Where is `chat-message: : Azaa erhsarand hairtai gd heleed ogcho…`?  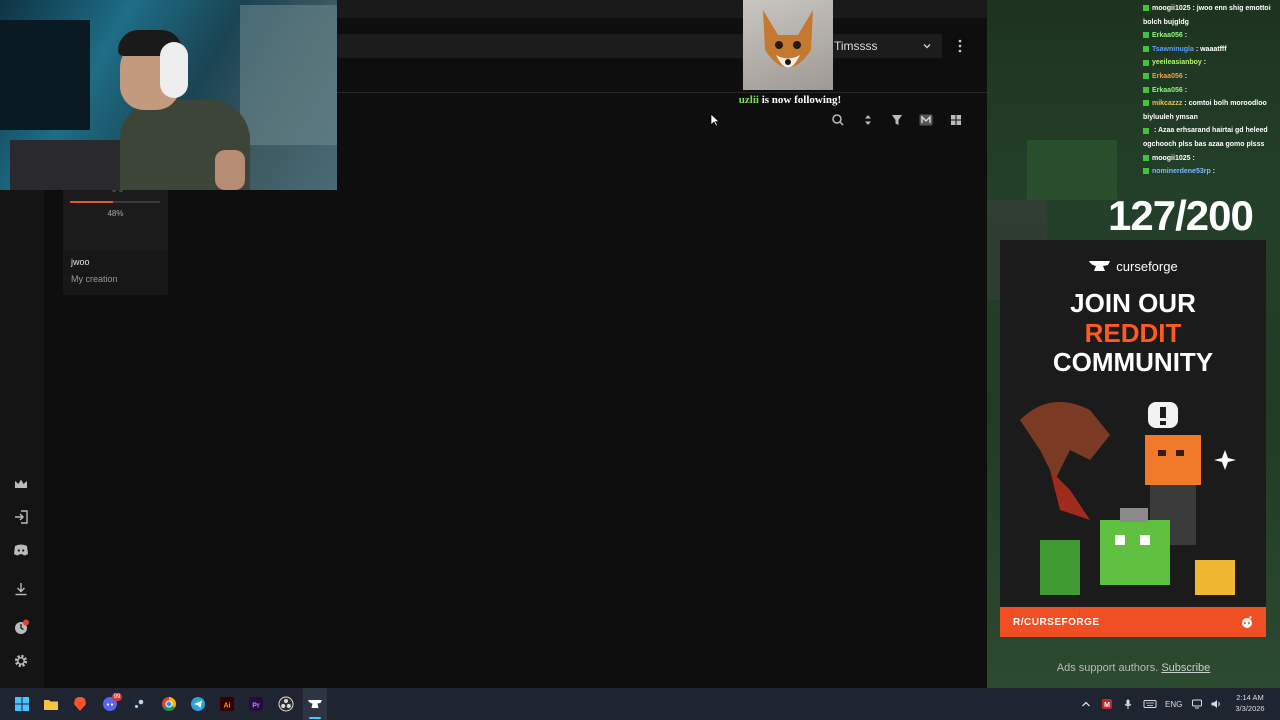
chat-message: : Azaa erhsarand hairtai gd heleed ogcho… is located at coordinates (1211, 137).